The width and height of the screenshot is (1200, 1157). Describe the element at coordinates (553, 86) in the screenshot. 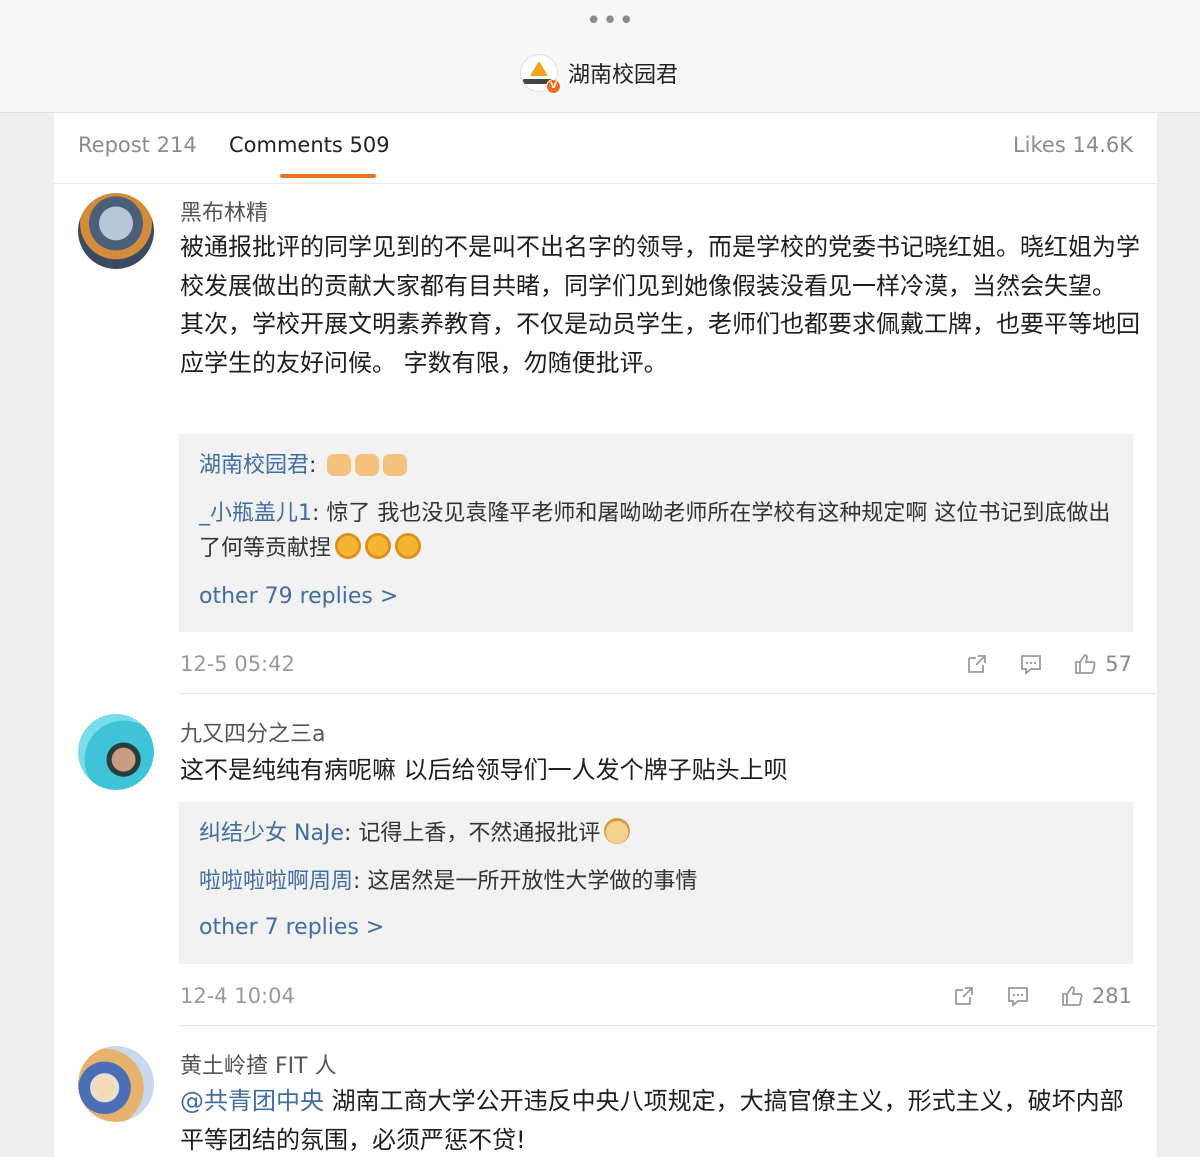

I see `verified-badge-icon: V` at that location.